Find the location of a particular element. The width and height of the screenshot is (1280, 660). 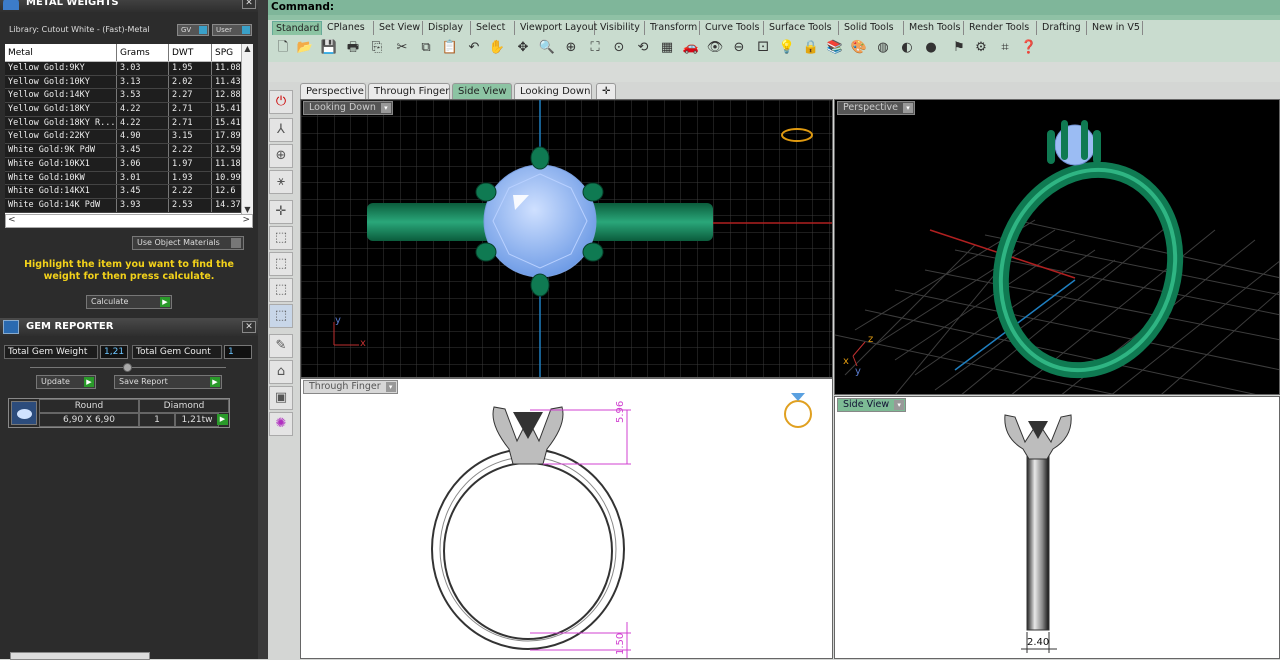

viewport-title: Through Finger ▾ is located at coordinates (350, 387).